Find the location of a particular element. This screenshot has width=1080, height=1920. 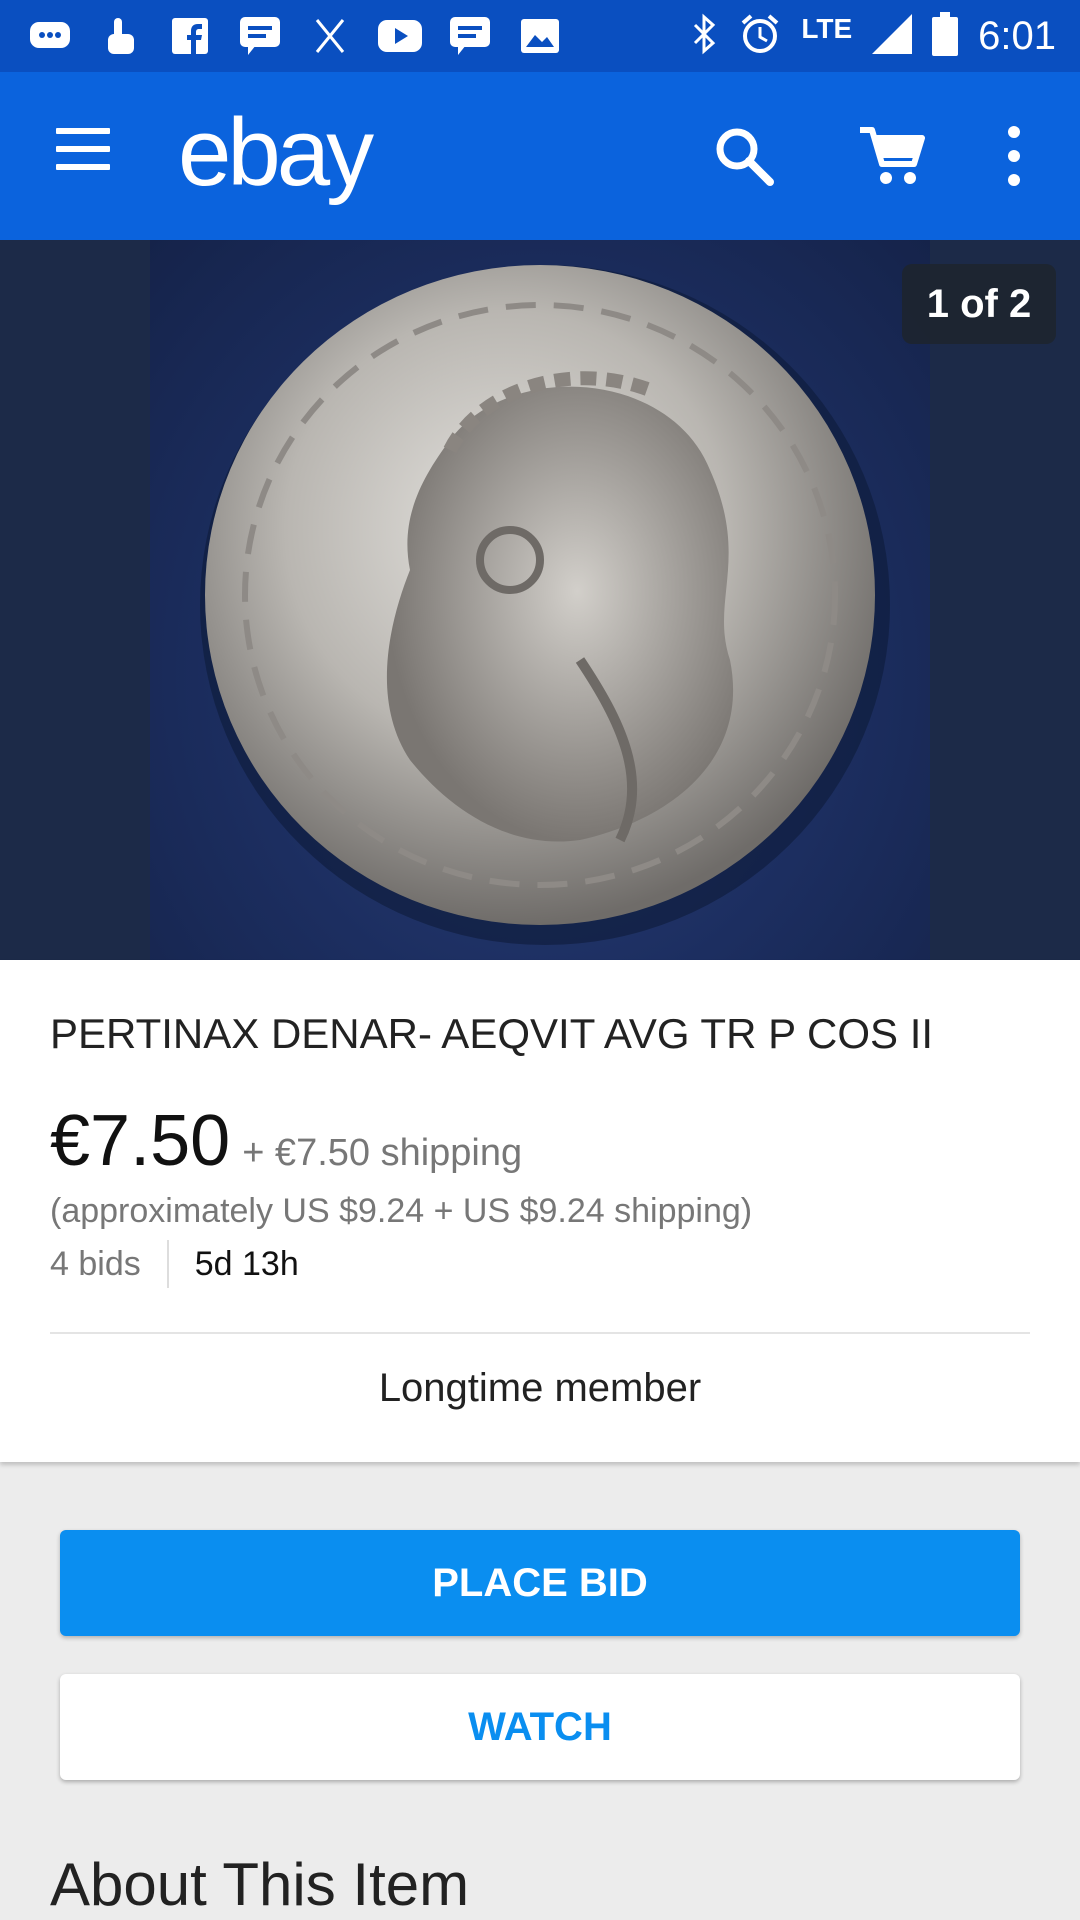

item-title: PERTINAX DENAR- AEQVIT AVG TR P COS II is located at coordinates (492, 1033).